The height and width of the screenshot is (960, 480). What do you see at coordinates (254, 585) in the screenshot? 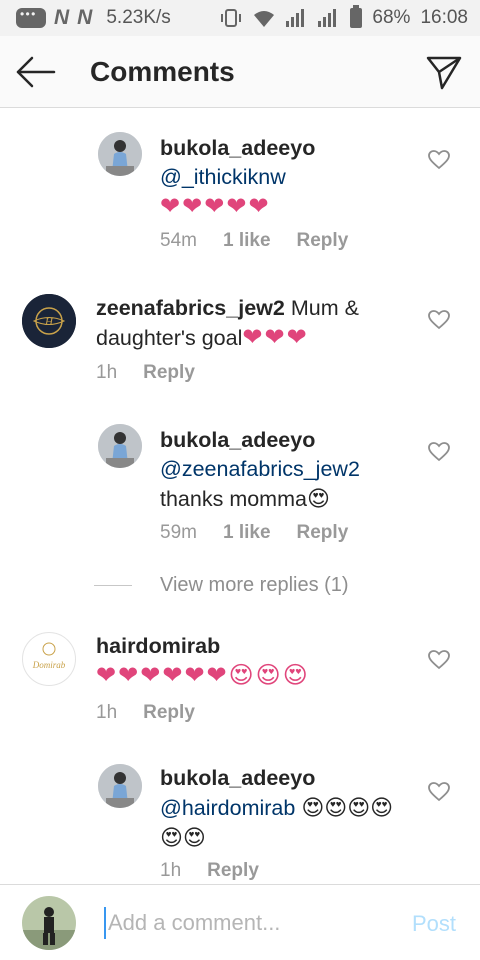
I see `view-more-label: View more replies (1)` at bounding box center [254, 585].